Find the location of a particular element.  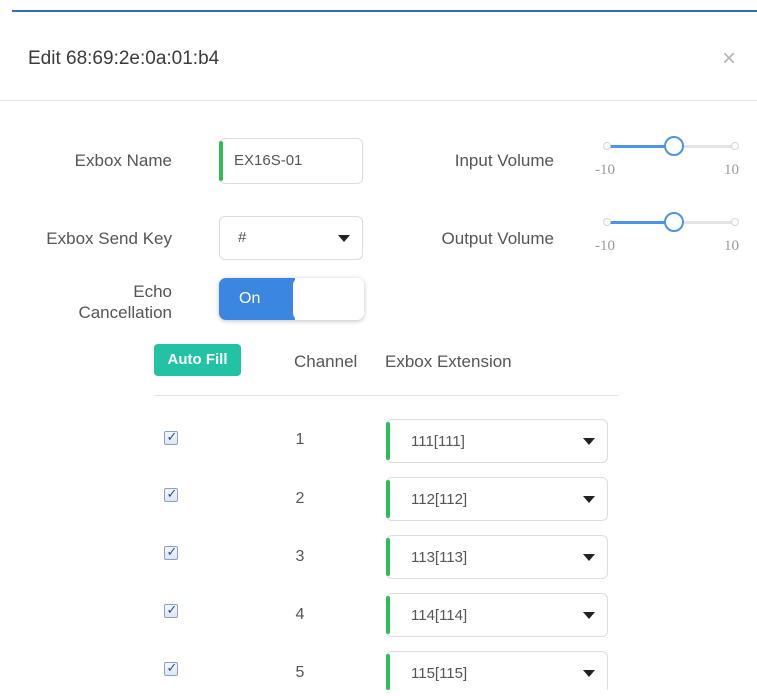

channel-5-checkbox: ✓ is located at coordinates (171, 668).